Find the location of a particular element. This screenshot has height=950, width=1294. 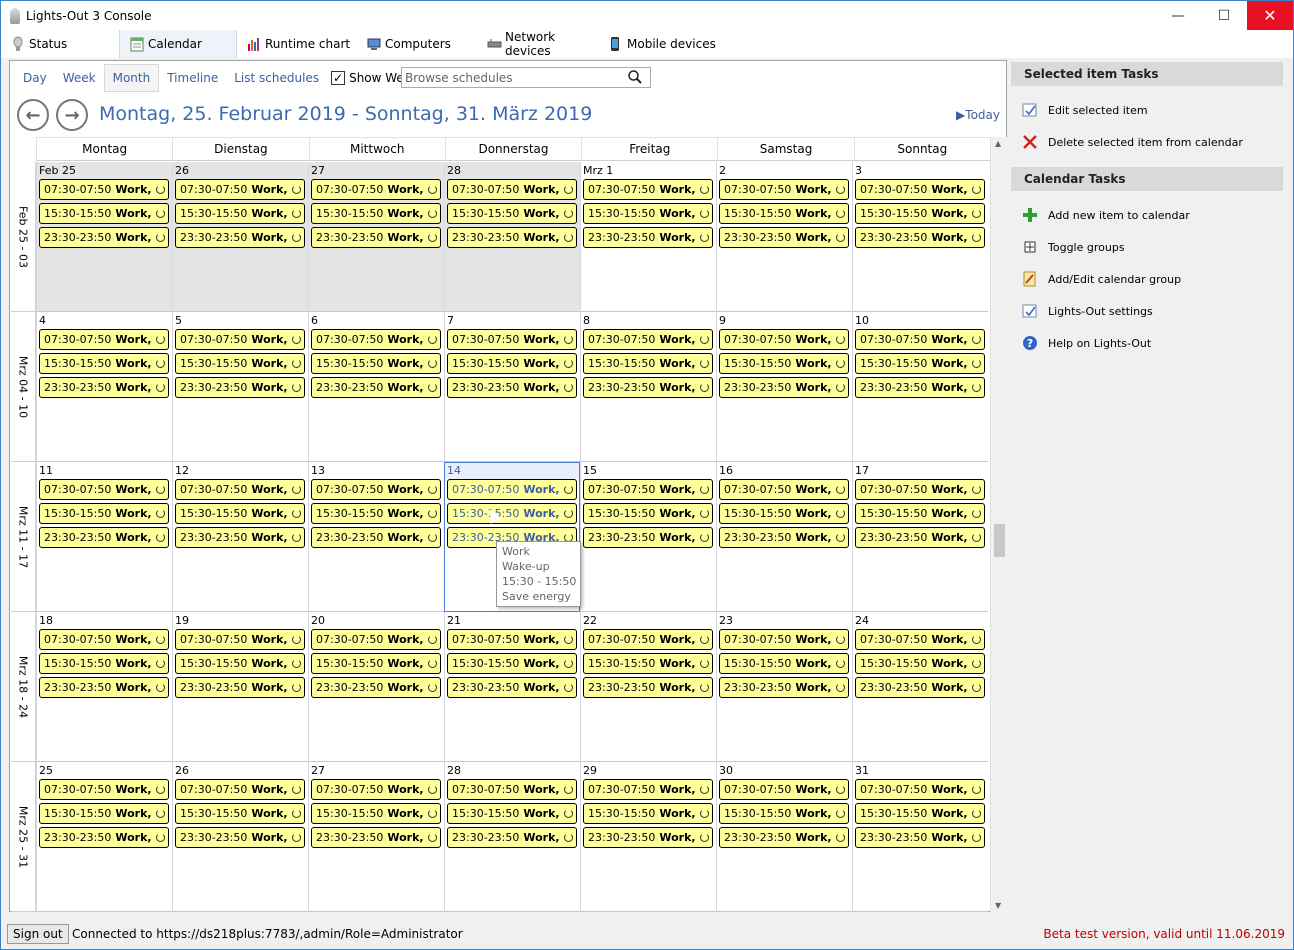

scroll-thumb is located at coordinates (999, 540).